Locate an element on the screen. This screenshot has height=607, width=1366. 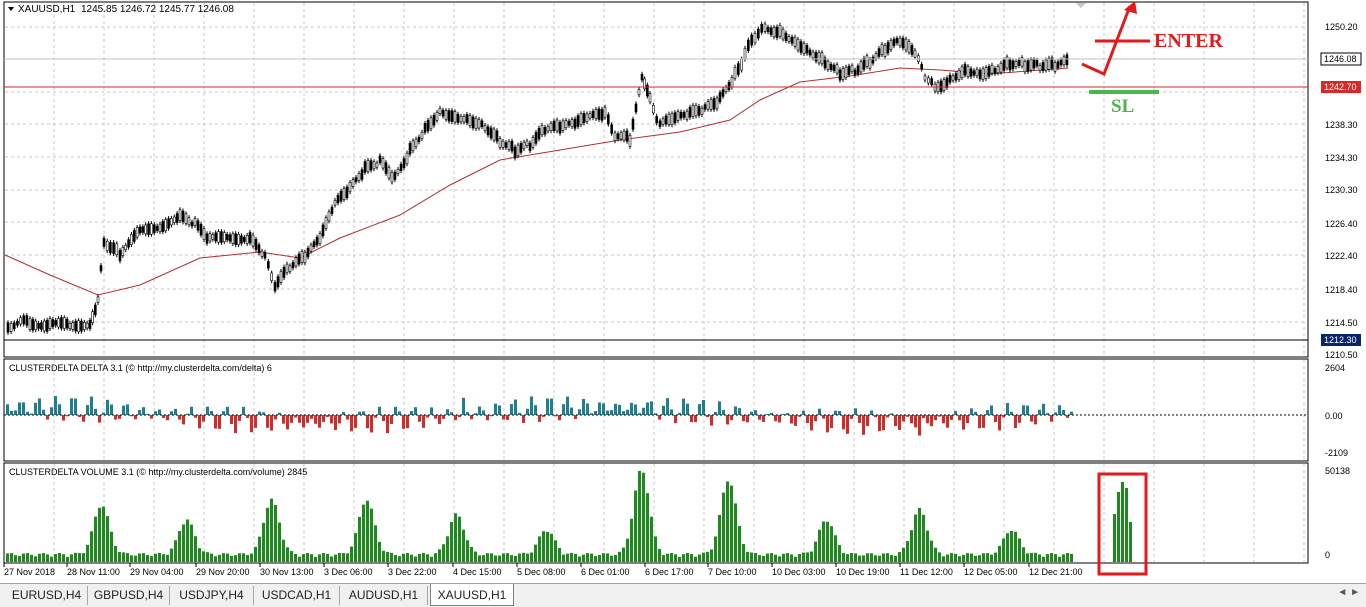
tab-scroll-arrows: ◄ ► is located at coordinates (1348, 592).